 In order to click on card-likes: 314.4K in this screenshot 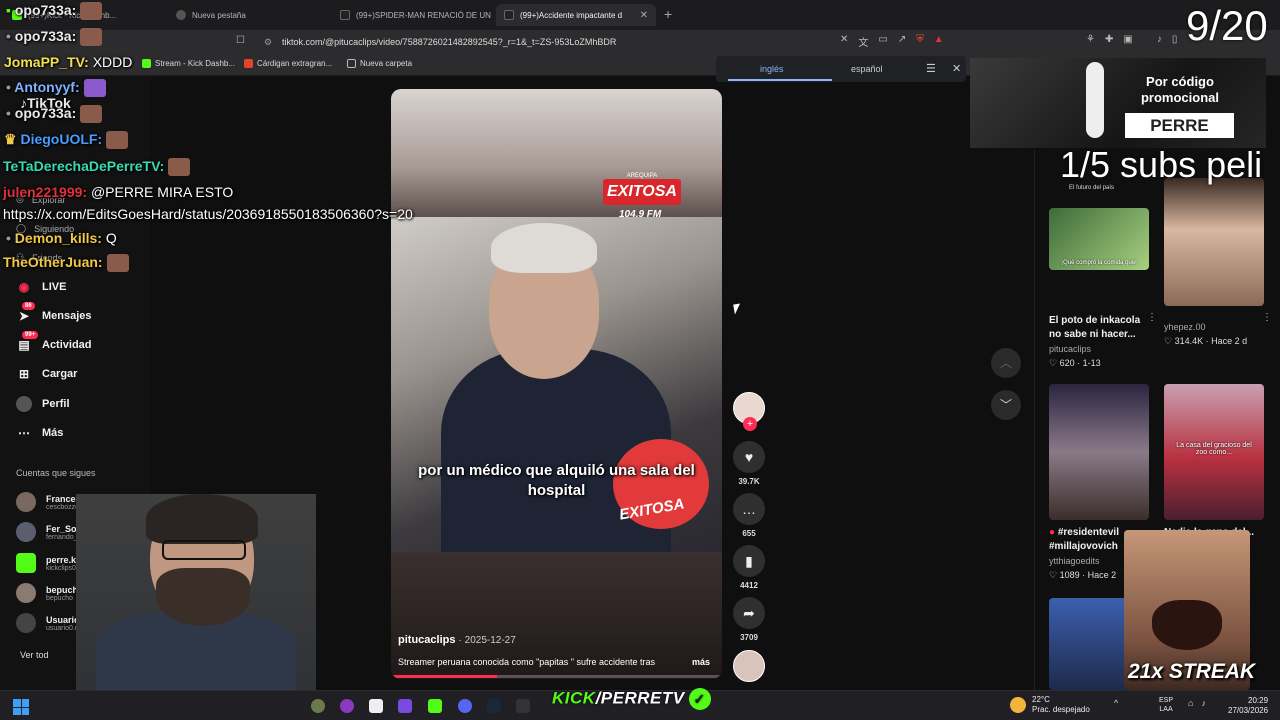, I will do `click(1189, 341)`.